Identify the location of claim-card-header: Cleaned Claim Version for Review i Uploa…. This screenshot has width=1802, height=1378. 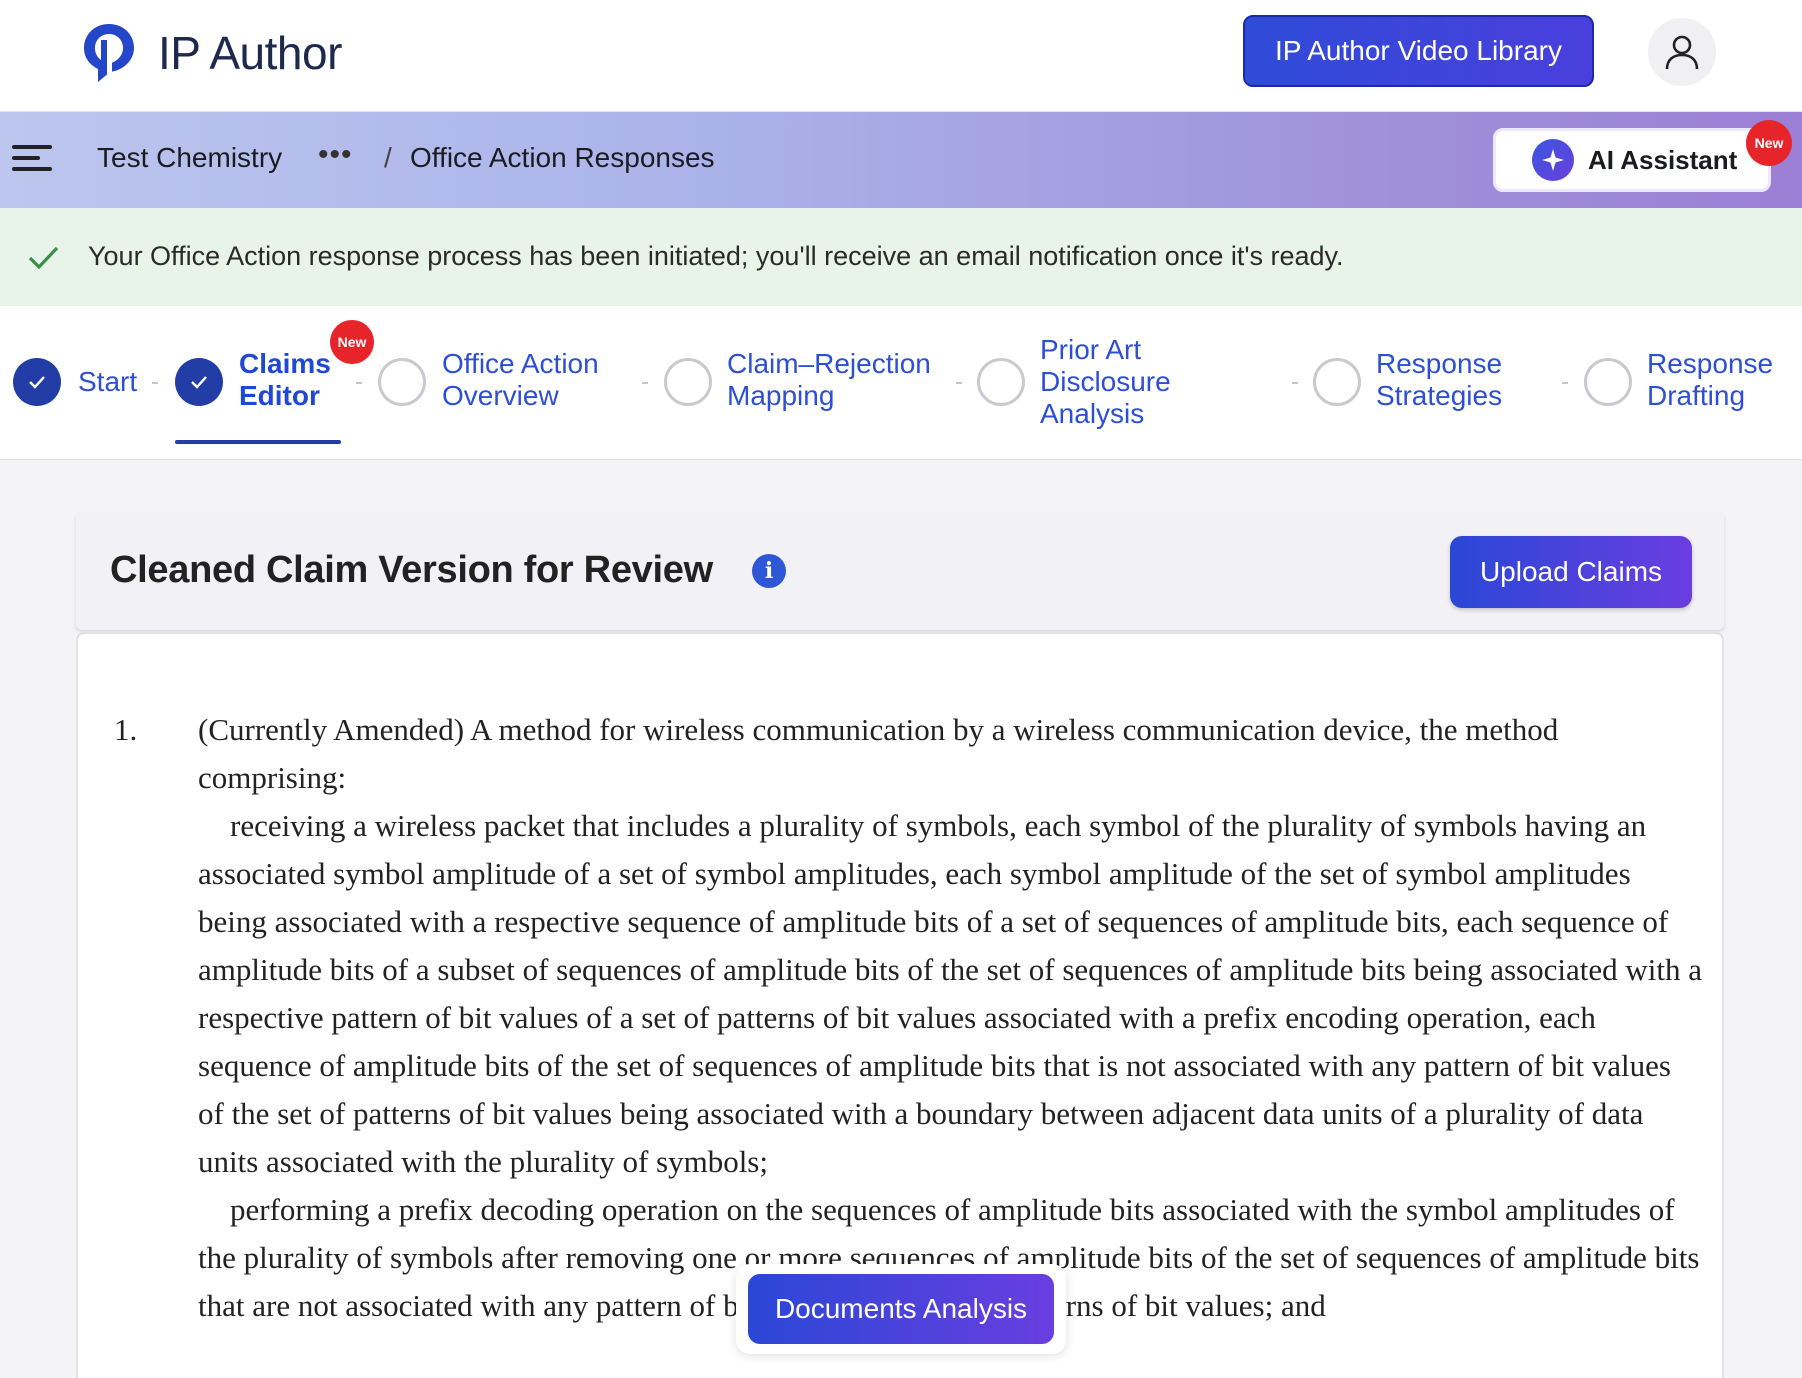
(900, 571).